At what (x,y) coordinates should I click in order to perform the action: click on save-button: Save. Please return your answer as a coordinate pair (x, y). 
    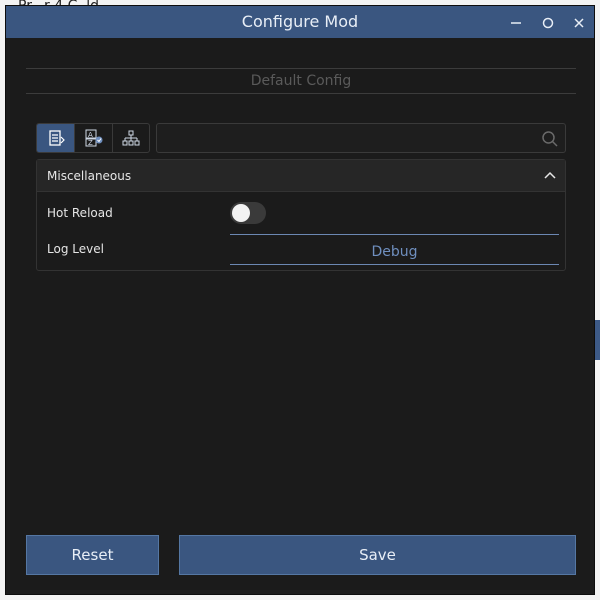
    Looking at the image, I should click on (377, 555).